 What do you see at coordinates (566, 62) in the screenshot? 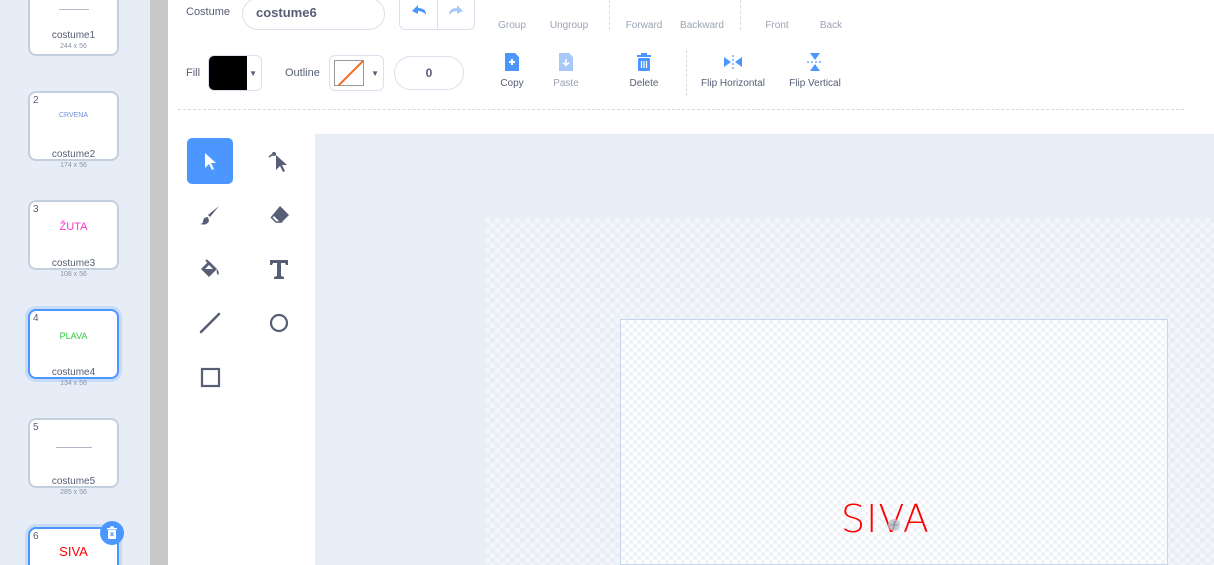
I see `paste-icon` at bounding box center [566, 62].